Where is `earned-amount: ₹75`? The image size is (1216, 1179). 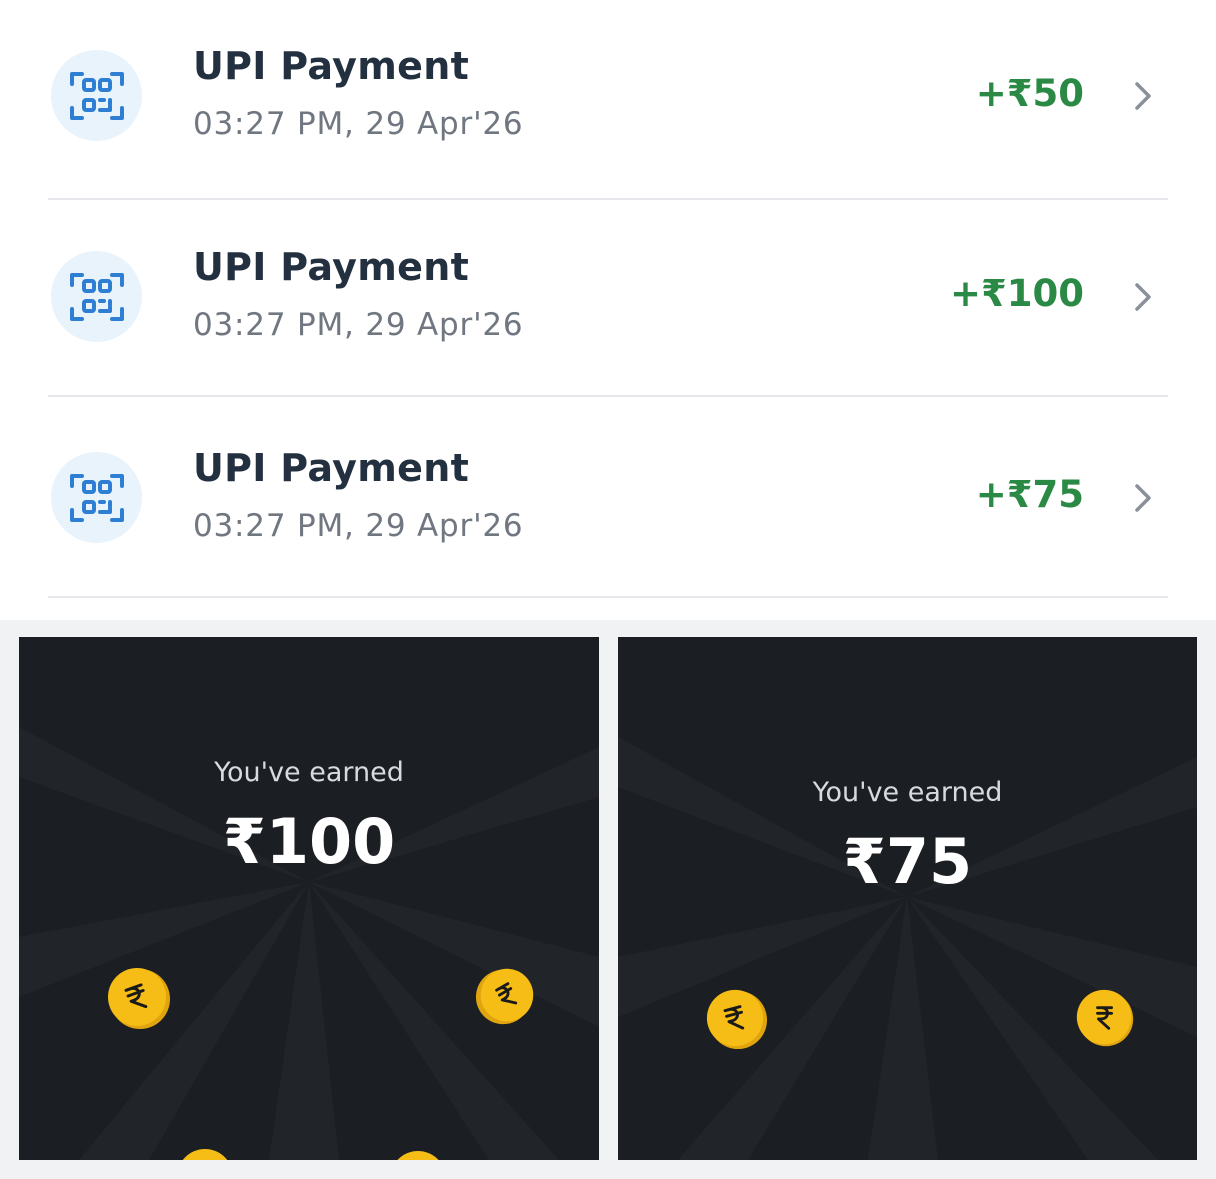
earned-amount: ₹75 is located at coordinates (907, 861).